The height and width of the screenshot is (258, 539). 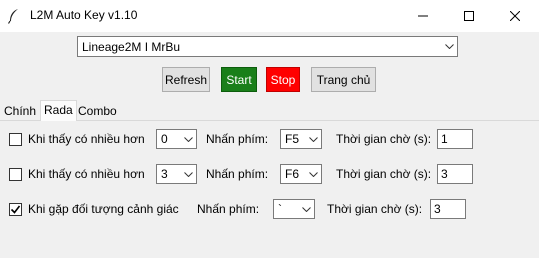 What do you see at coordinates (164, 174) in the screenshot?
I see `row2-count-value: 3` at bounding box center [164, 174].